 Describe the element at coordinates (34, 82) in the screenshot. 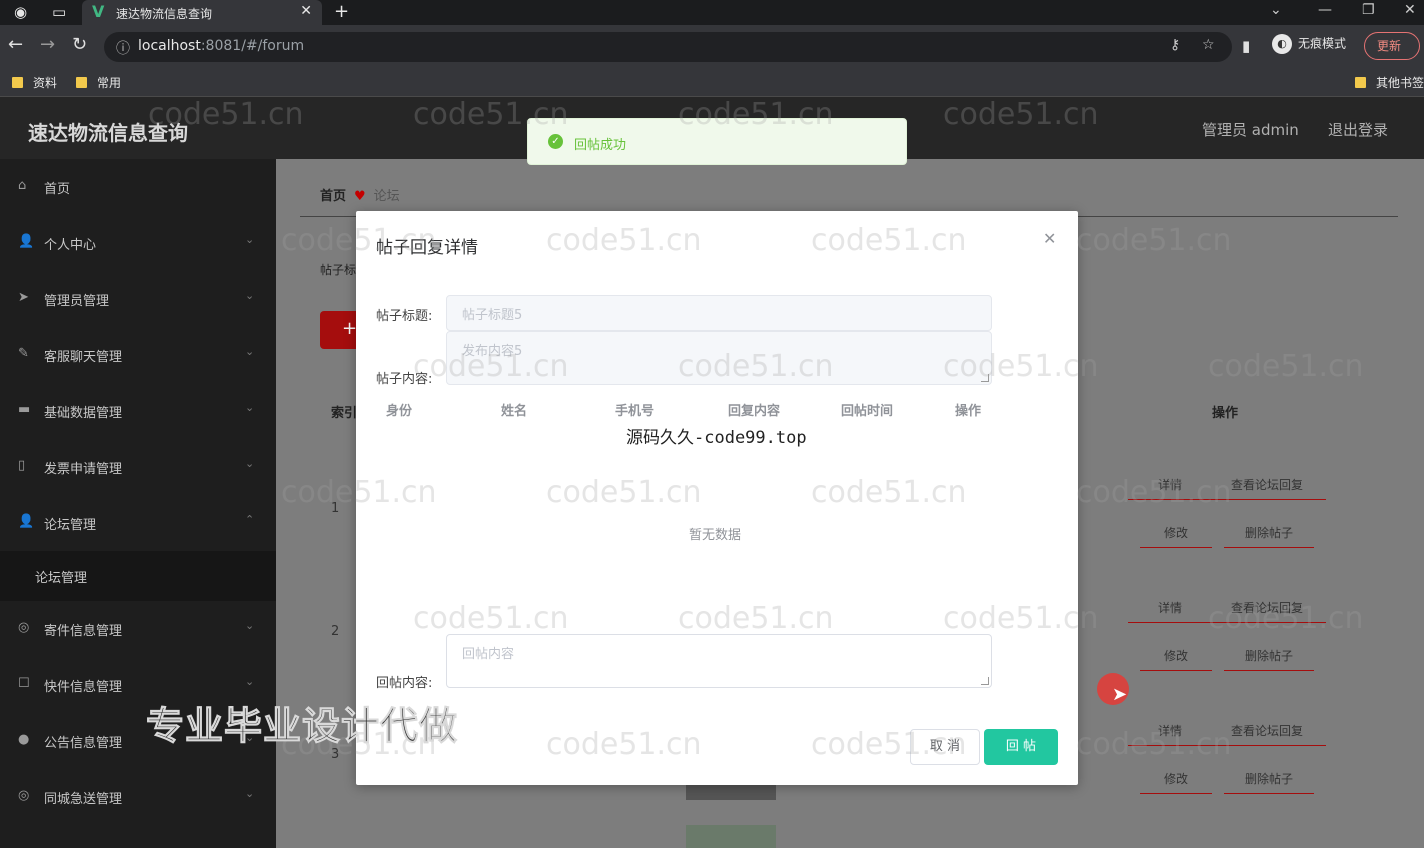

I see `bookmark-folder-ziliao: 资料` at that location.